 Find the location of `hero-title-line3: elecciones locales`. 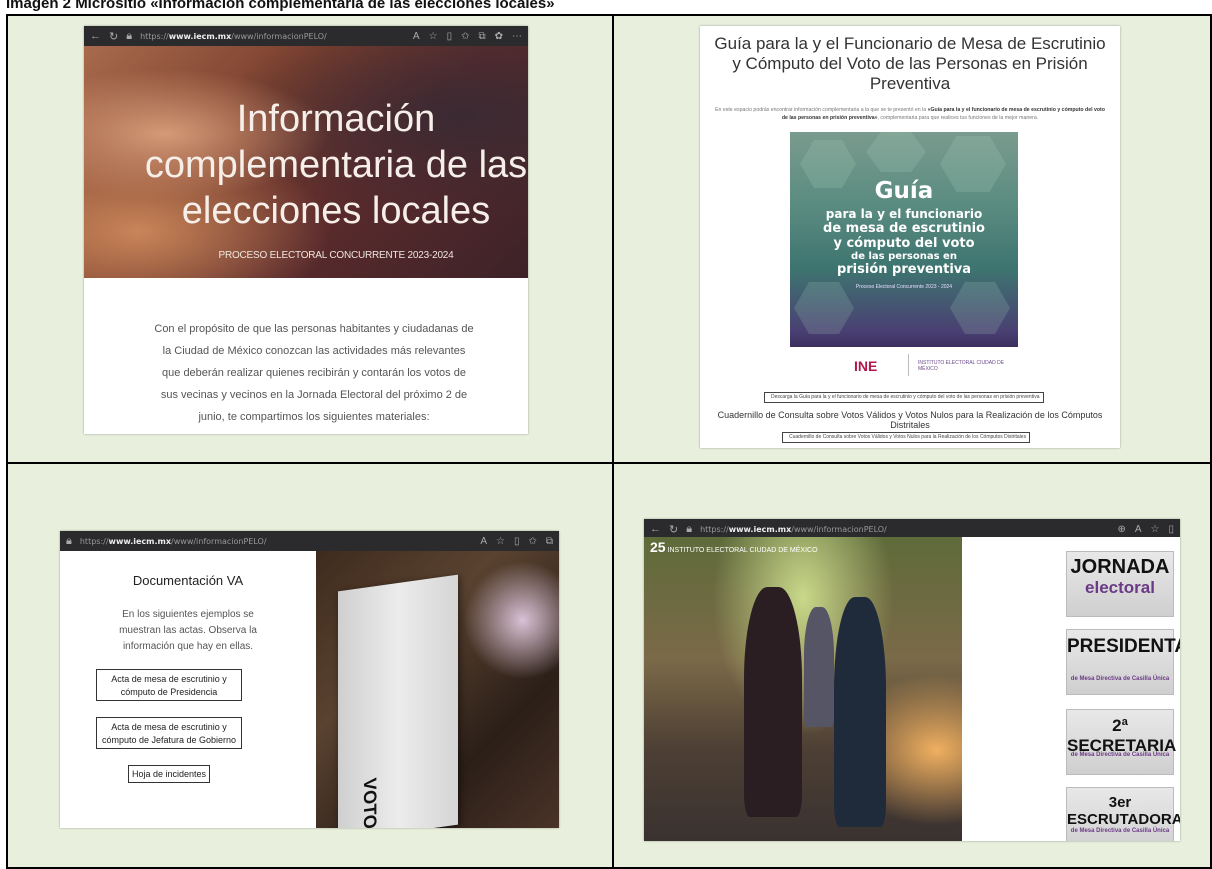

hero-title-line3: elecciones locales is located at coordinates (336, 211).